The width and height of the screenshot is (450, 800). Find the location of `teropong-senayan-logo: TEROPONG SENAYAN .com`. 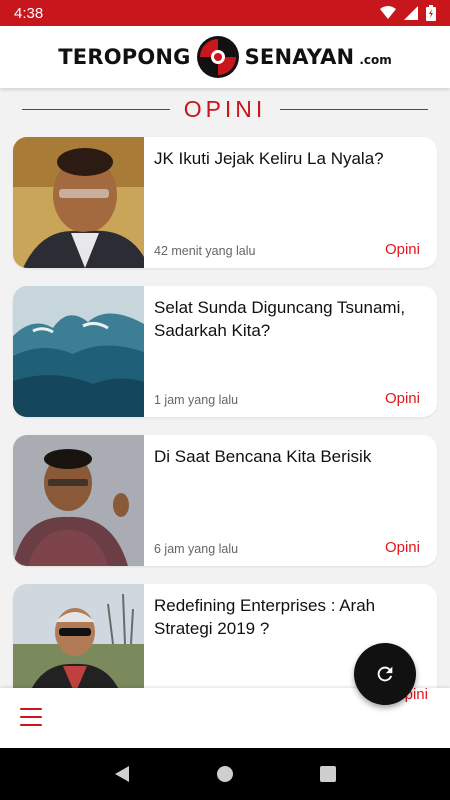

teropong-senayan-logo: TEROPONG SENAYAN .com is located at coordinates (225, 57).